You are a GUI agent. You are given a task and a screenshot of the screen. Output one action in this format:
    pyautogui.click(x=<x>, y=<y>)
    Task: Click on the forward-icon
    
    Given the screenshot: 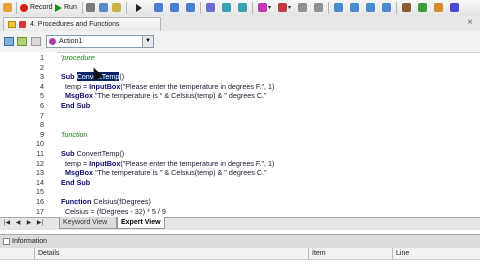 What is the action you would take?
    pyautogui.click(x=22, y=41)
    